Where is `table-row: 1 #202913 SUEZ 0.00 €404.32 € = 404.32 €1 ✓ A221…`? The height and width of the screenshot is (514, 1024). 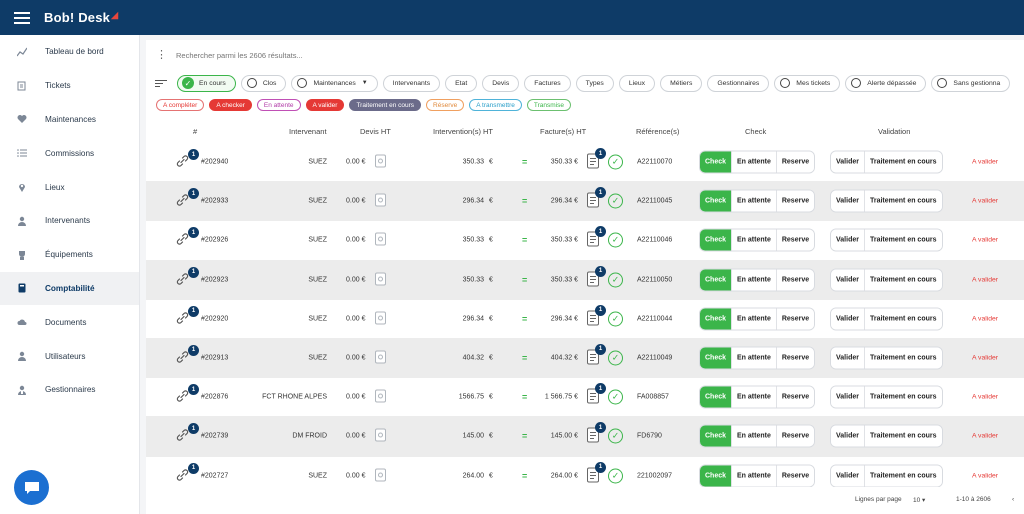
table-row: 1 #202913 SUEZ 0.00 €404.32 € = 404.32 €1 ✓ A221… is located at coordinates (585, 358).